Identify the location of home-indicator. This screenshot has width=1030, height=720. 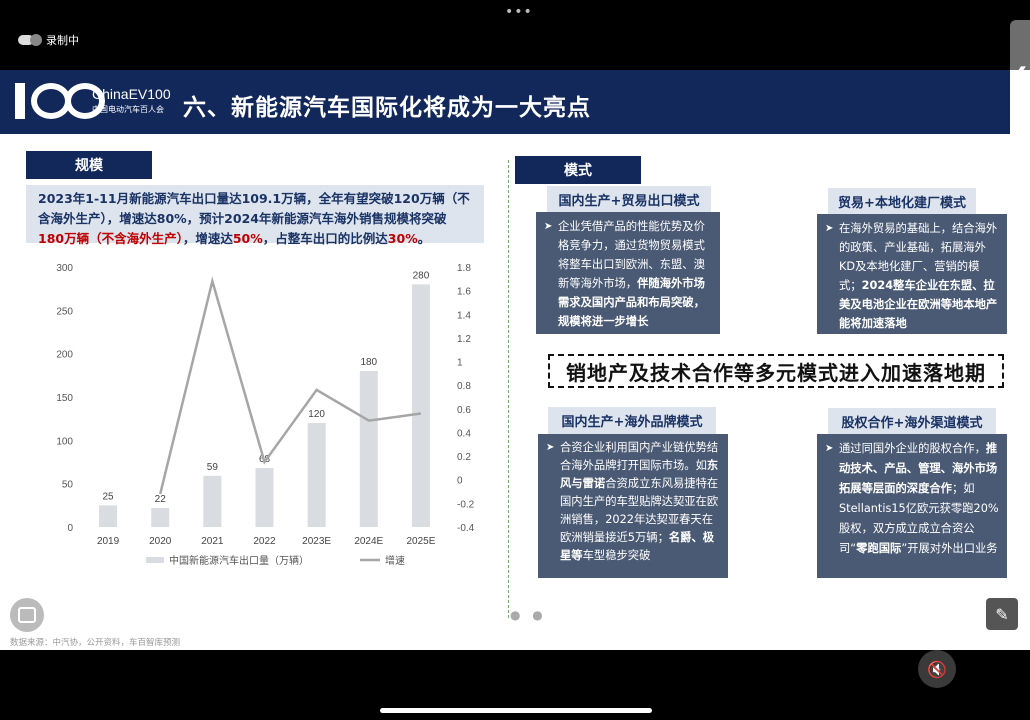
(516, 710).